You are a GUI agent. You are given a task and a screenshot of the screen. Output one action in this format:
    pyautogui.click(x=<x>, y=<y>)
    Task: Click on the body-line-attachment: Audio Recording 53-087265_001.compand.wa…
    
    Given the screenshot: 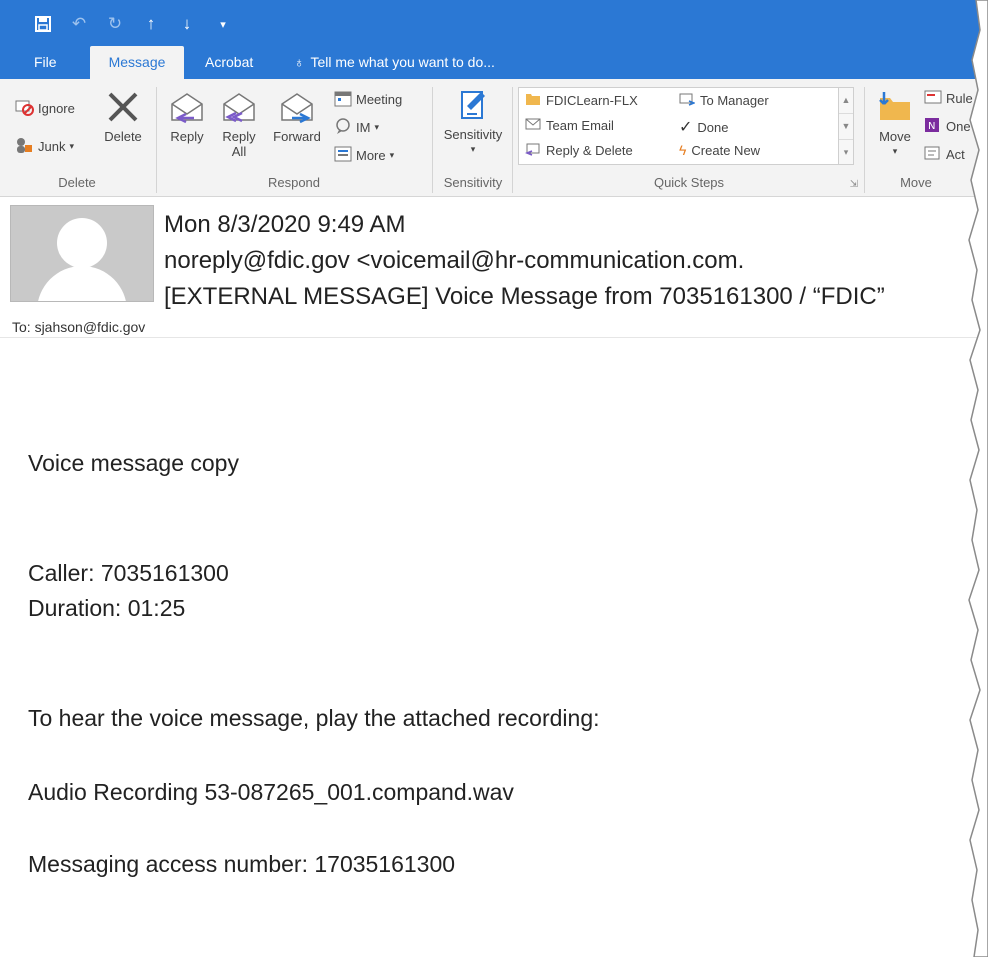 What is the action you would take?
    pyautogui.click(x=271, y=792)
    